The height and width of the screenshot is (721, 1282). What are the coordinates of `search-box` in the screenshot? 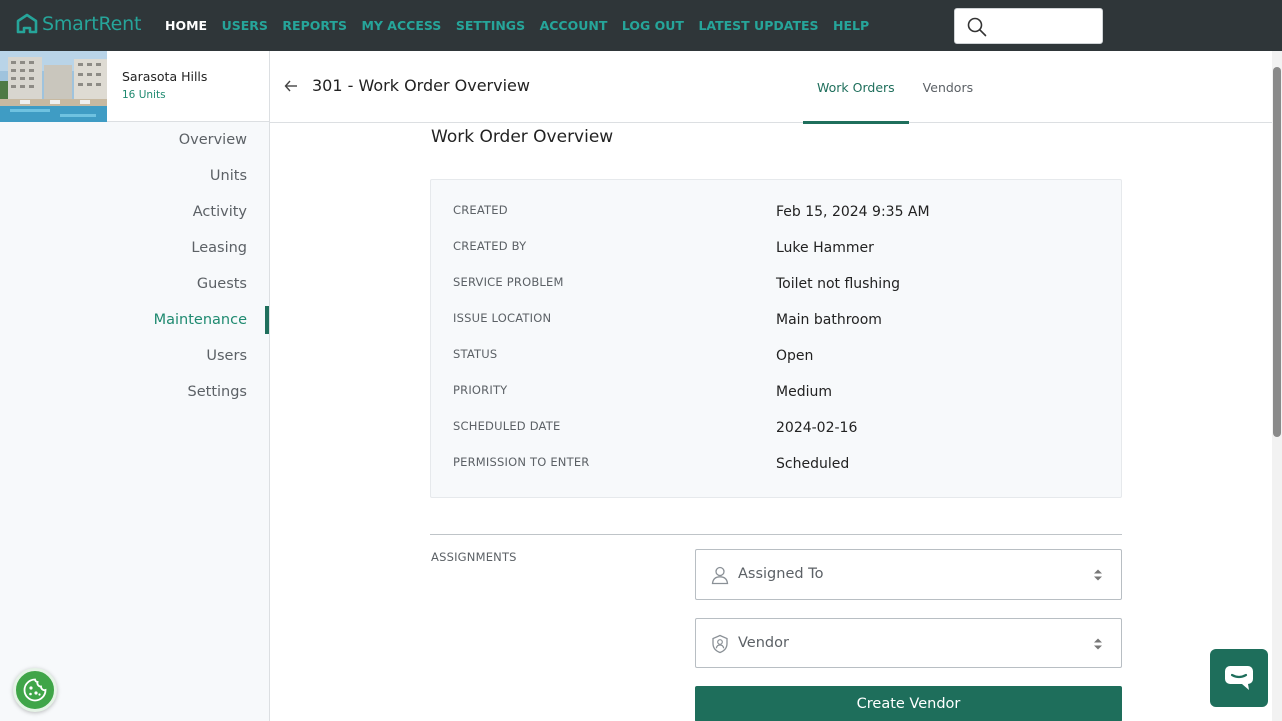 It's located at (1028, 26).